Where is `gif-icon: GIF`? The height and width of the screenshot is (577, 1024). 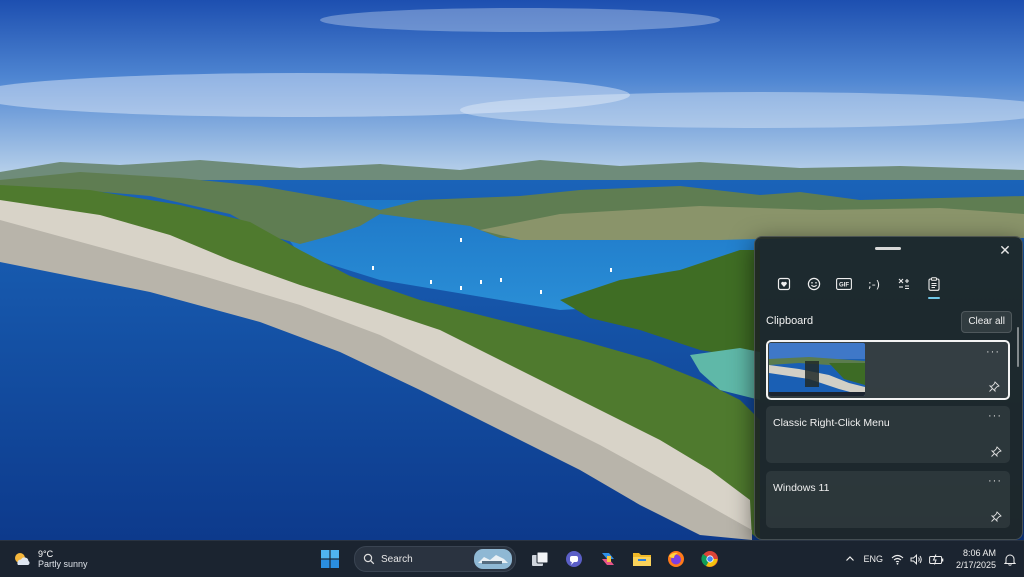
gif-icon: GIF is located at coordinates (844, 284).